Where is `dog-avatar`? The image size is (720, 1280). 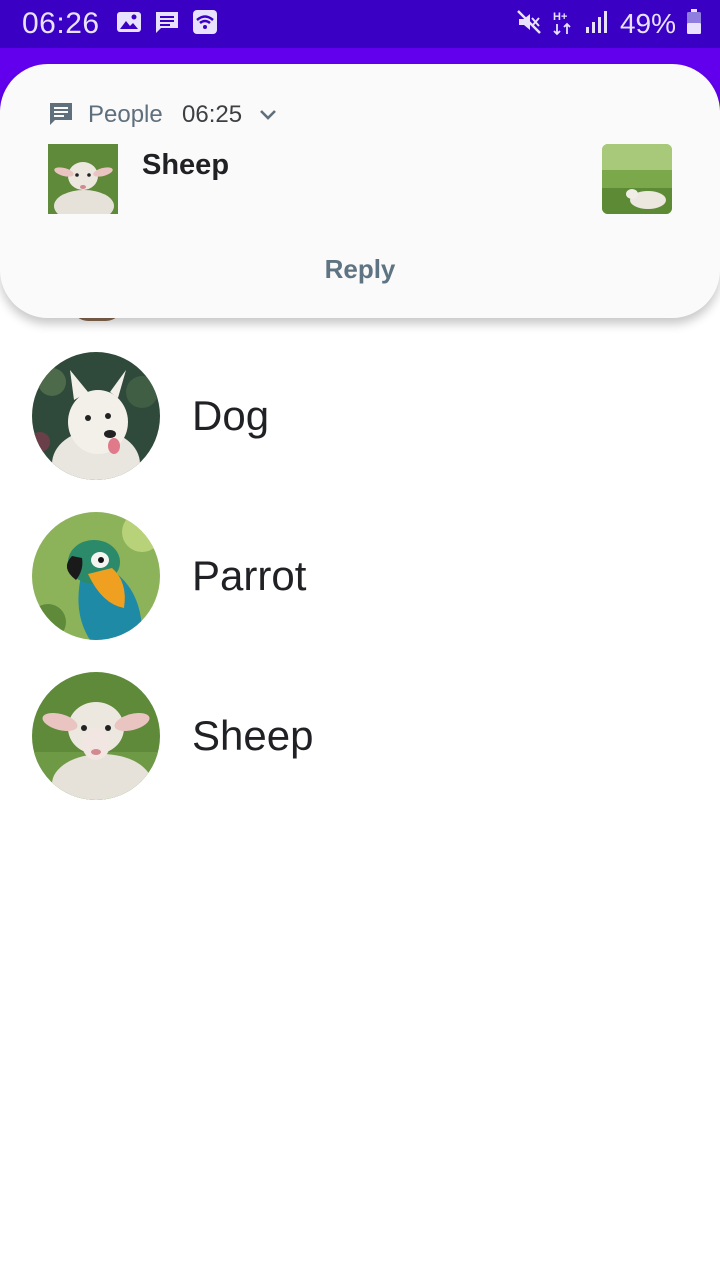 dog-avatar is located at coordinates (96, 416).